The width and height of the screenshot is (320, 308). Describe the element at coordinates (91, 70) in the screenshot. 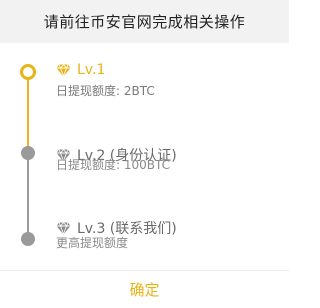

I see `level-title: Lv.1` at that location.